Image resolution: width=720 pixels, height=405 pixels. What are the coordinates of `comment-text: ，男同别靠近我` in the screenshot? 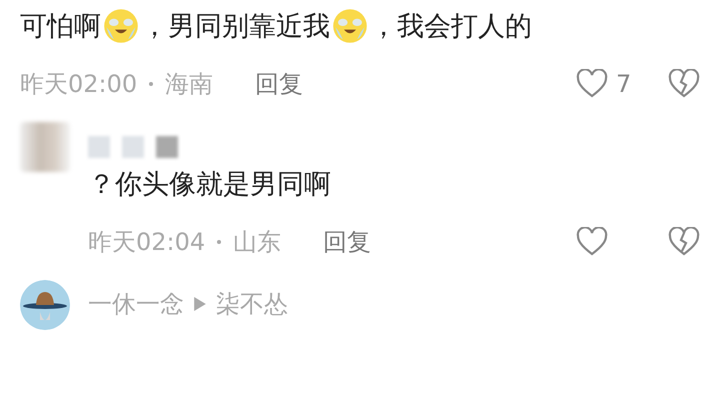 It's located at (235, 27).